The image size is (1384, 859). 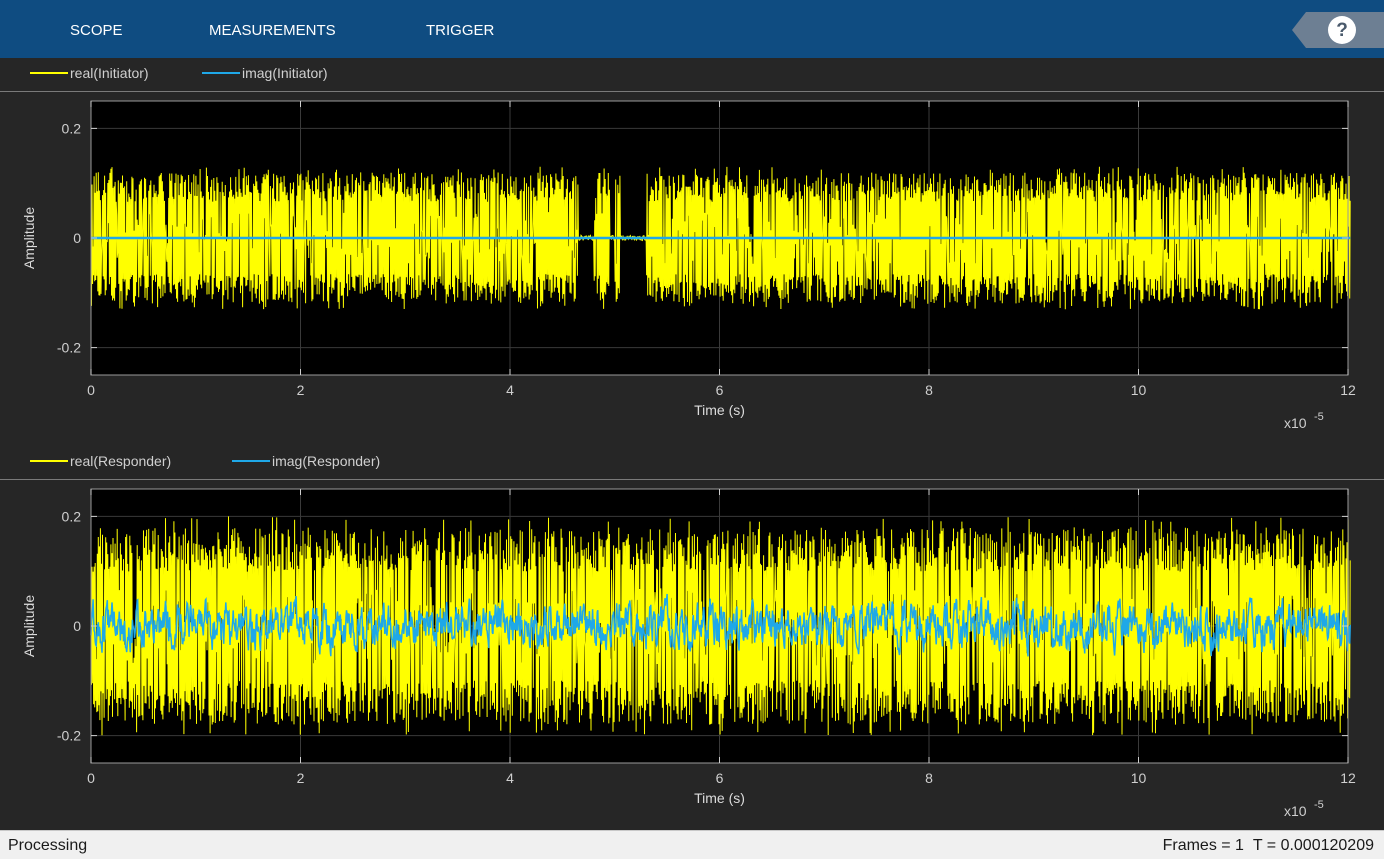 What do you see at coordinates (48, 845) in the screenshot?
I see `status-text: Processing` at bounding box center [48, 845].